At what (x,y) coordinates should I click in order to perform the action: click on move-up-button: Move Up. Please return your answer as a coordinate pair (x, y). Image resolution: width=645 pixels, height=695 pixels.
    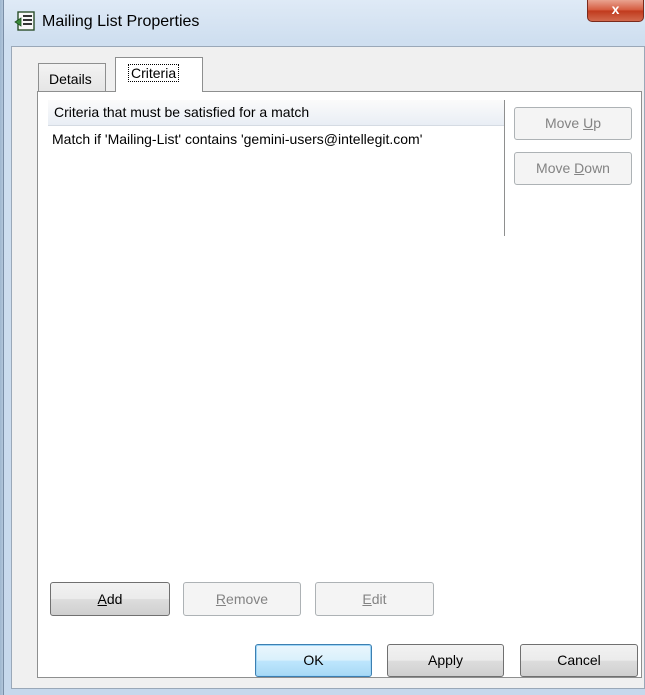
    Looking at the image, I should click on (573, 123).